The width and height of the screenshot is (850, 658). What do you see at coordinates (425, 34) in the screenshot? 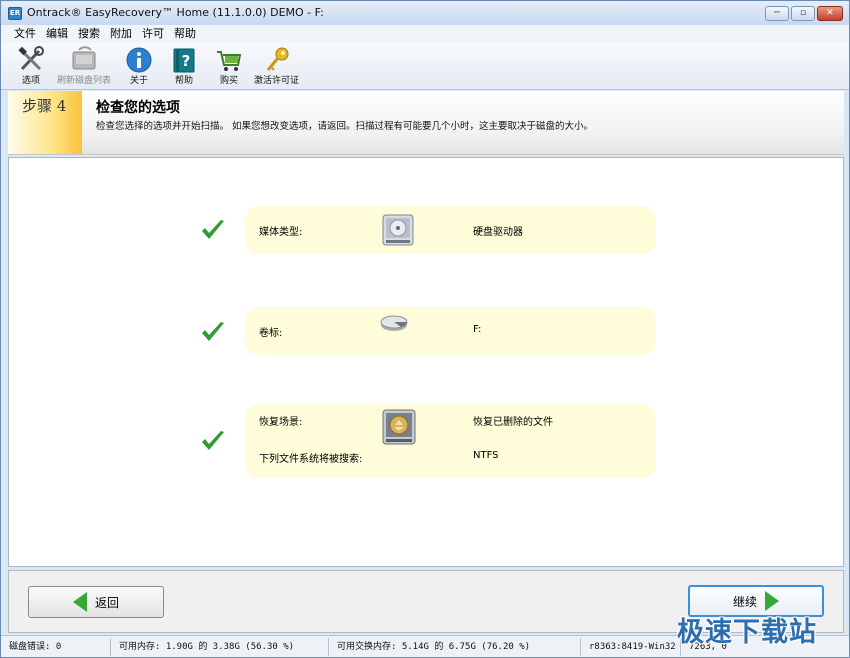
I see `menu-bar: 文件 编辑 搜索 附加 许可 帮助` at bounding box center [425, 34].